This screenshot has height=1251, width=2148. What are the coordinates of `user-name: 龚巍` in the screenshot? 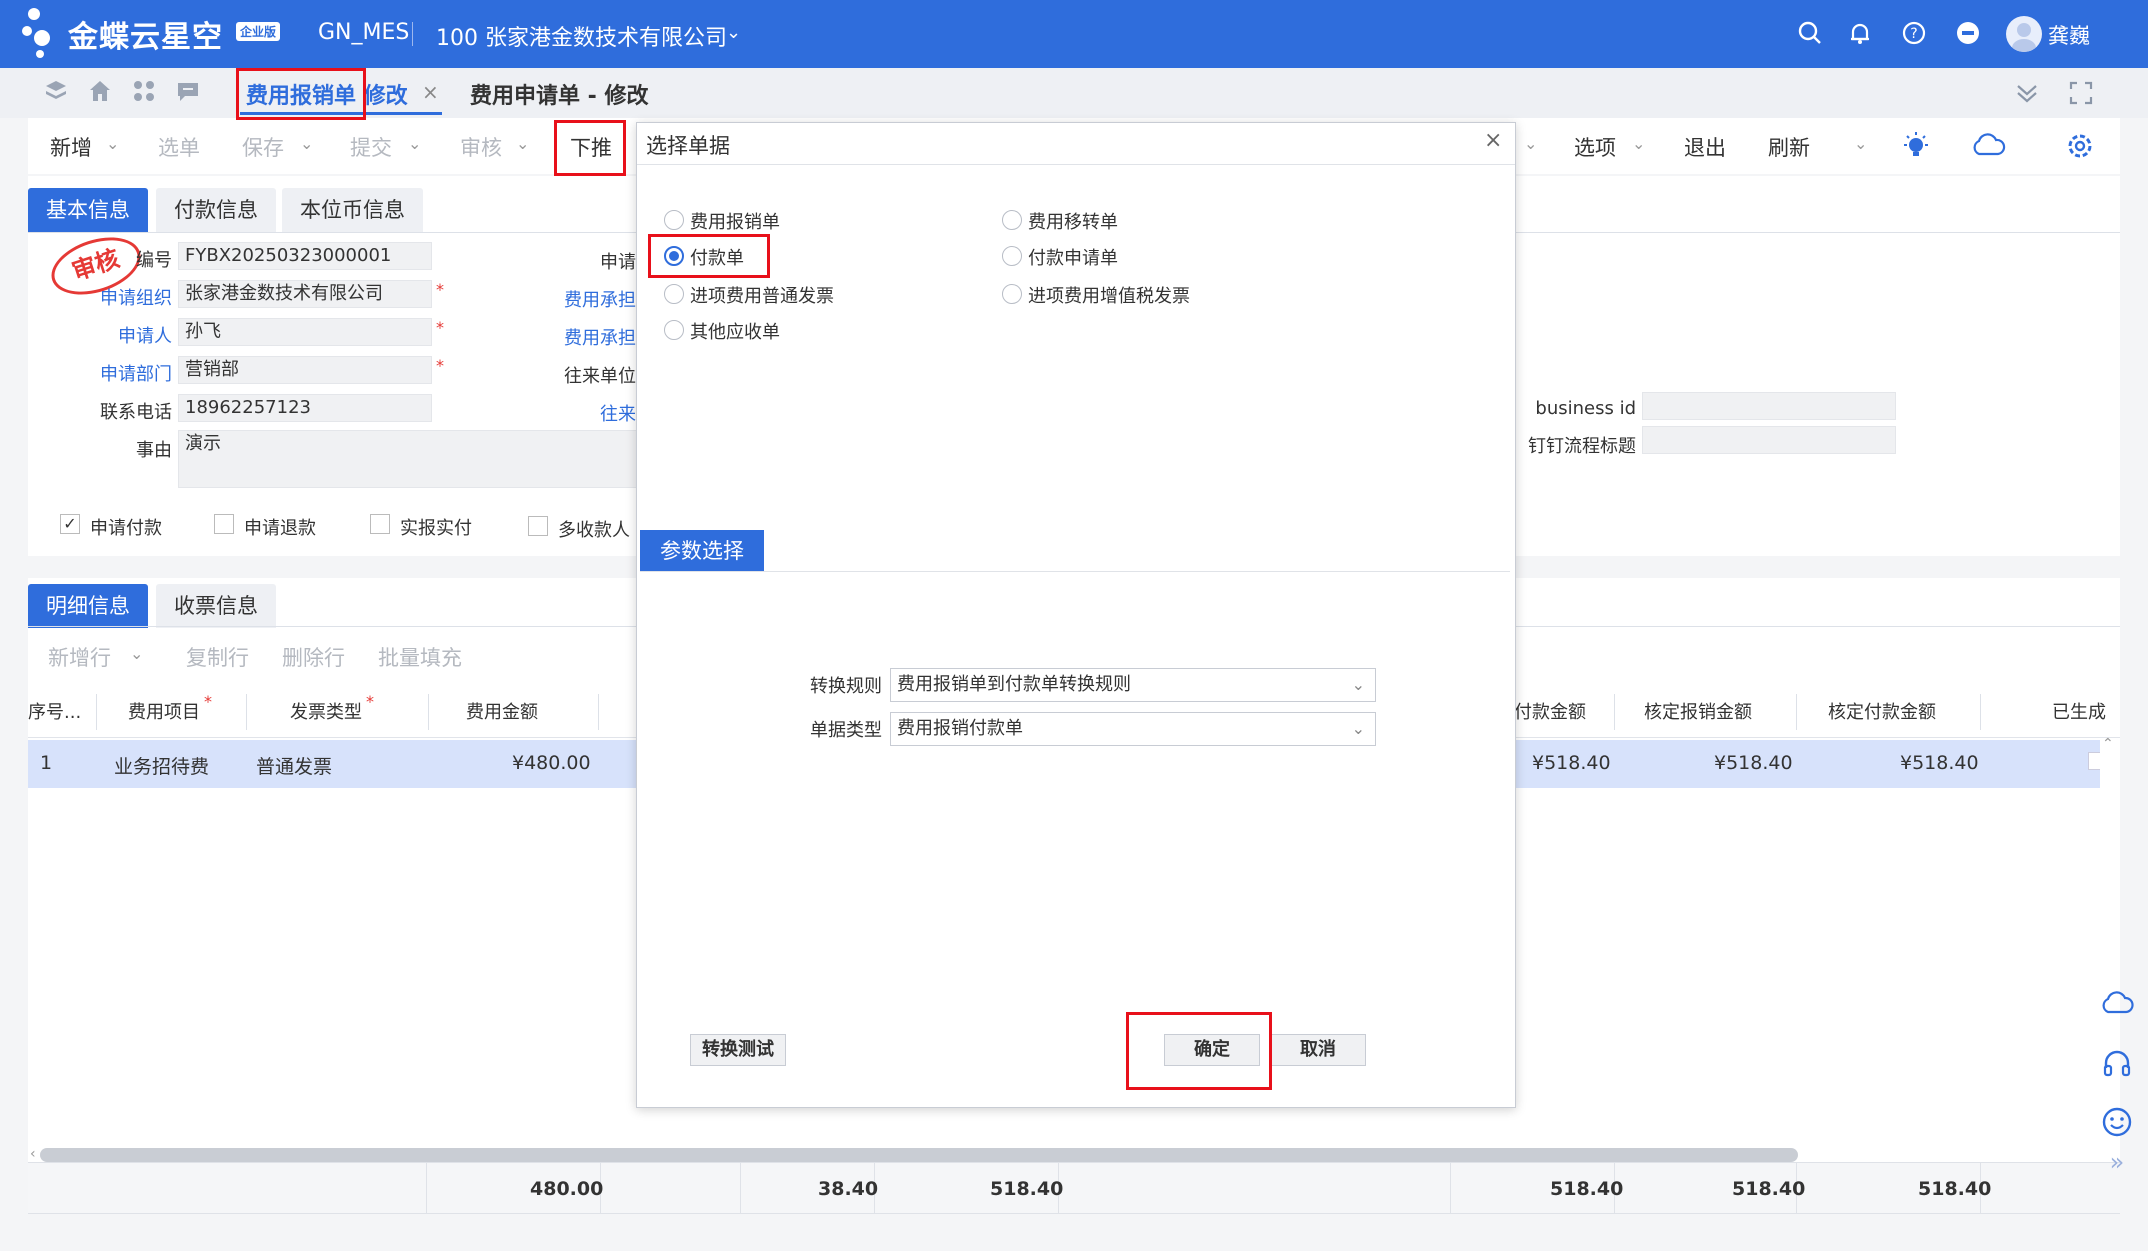 It's located at (2069, 35).